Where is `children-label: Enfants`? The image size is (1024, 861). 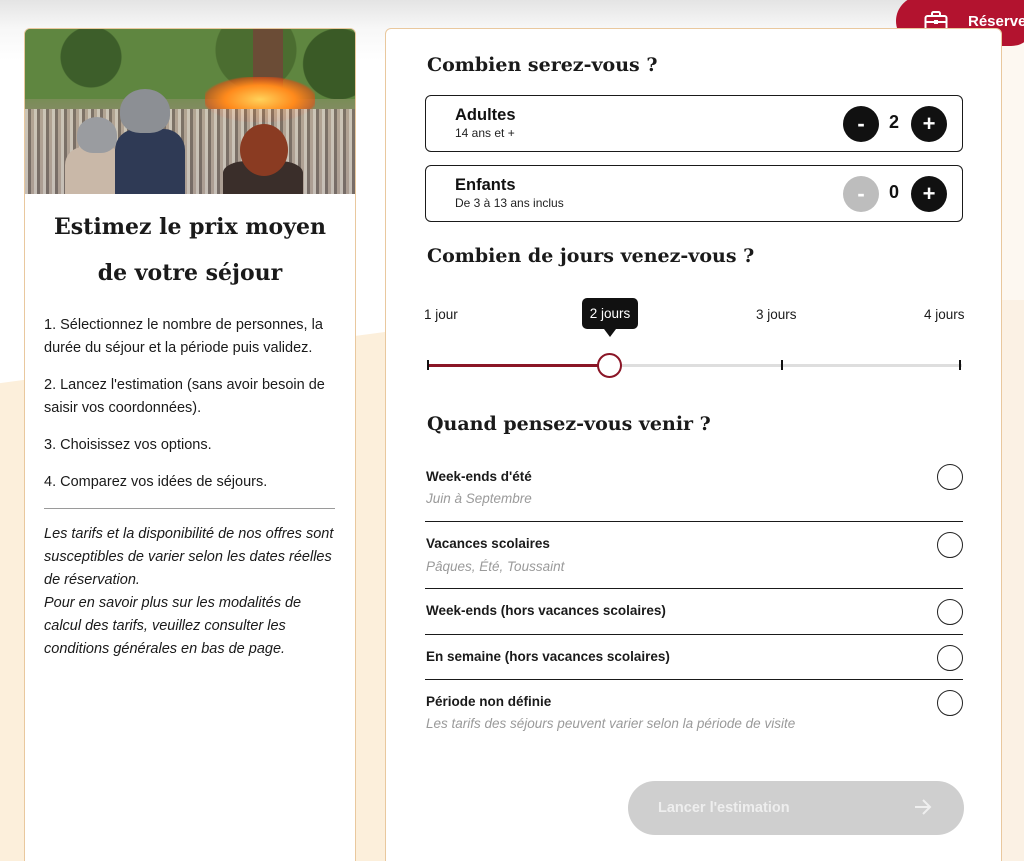 children-label: Enfants is located at coordinates (485, 185).